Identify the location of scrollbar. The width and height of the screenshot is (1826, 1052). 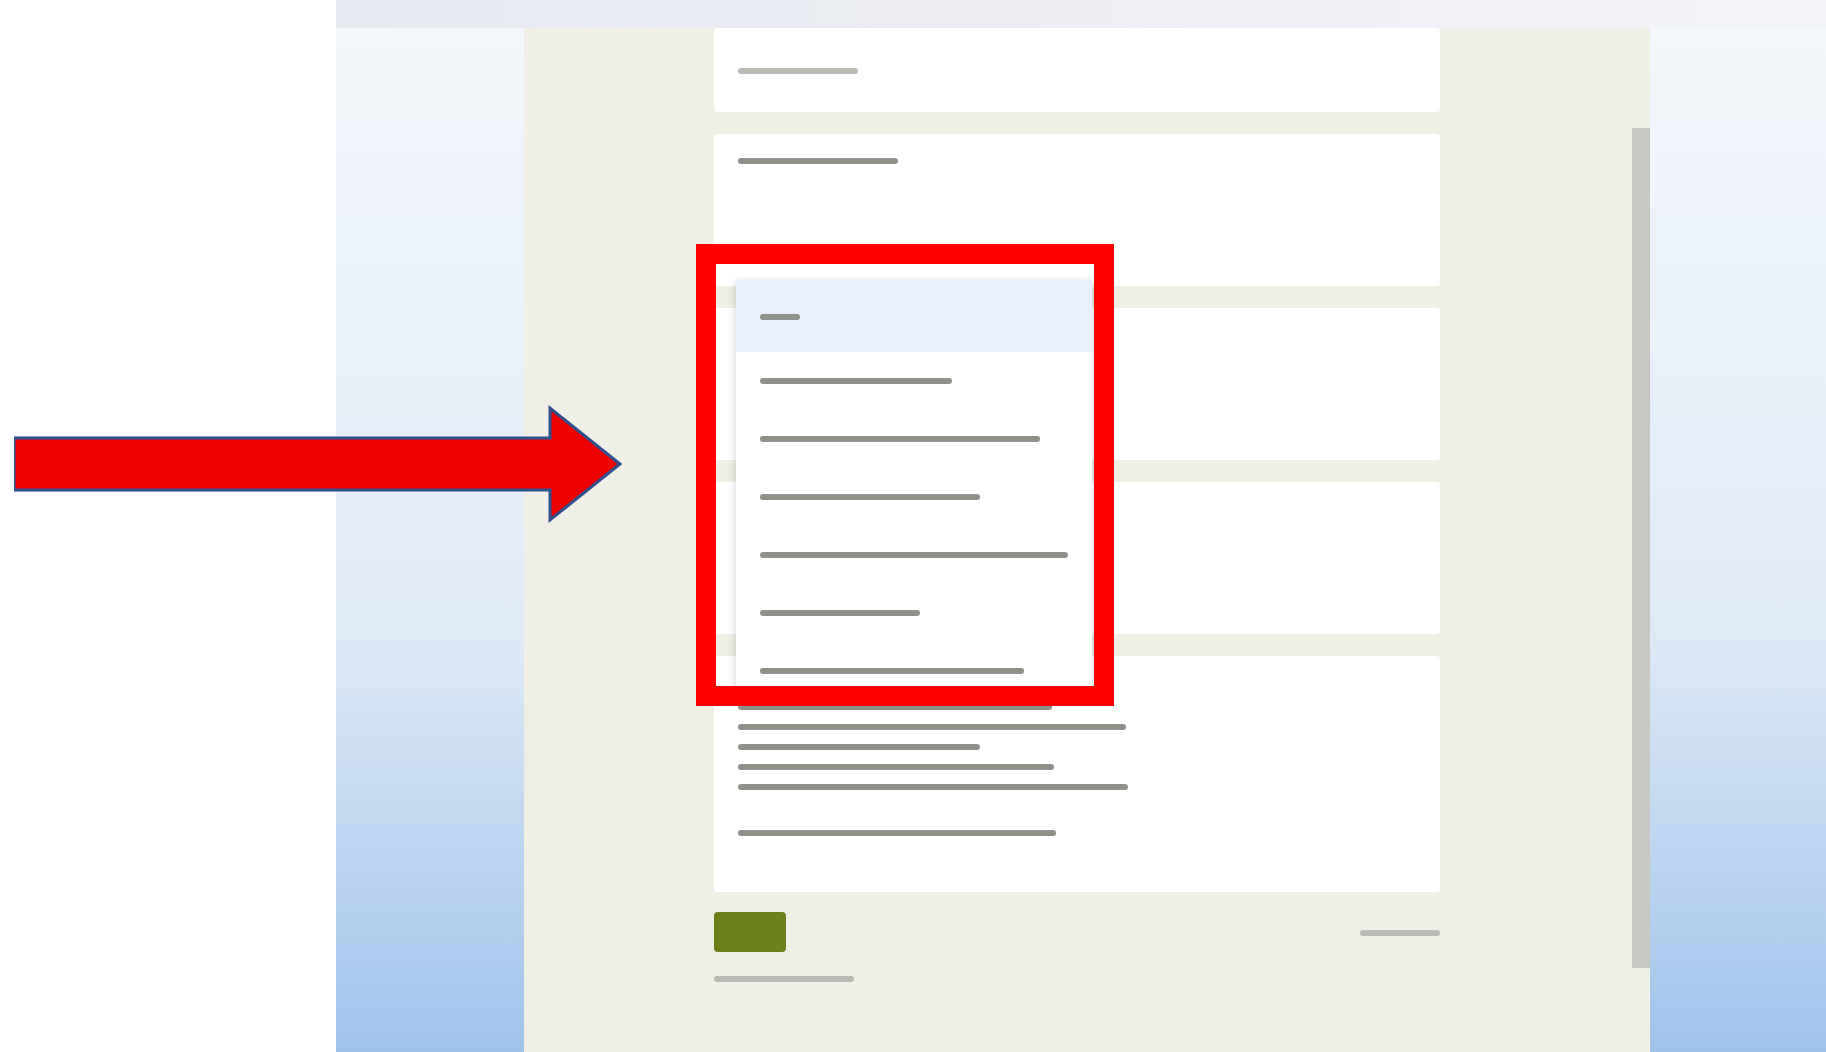
(1641, 548).